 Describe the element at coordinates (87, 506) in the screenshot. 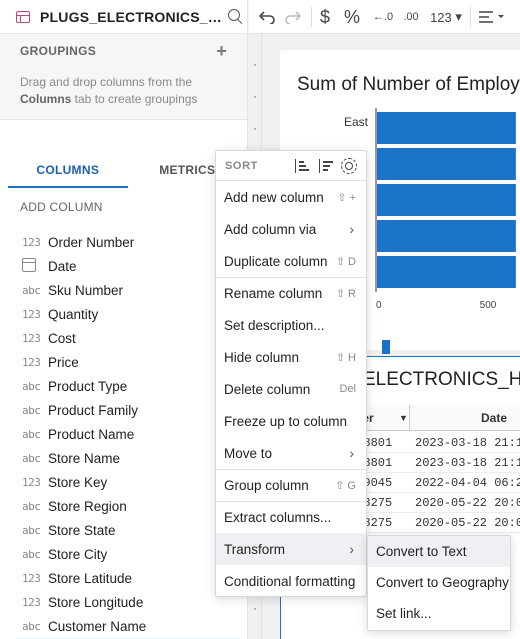

I see `column-name: Store Region` at that location.